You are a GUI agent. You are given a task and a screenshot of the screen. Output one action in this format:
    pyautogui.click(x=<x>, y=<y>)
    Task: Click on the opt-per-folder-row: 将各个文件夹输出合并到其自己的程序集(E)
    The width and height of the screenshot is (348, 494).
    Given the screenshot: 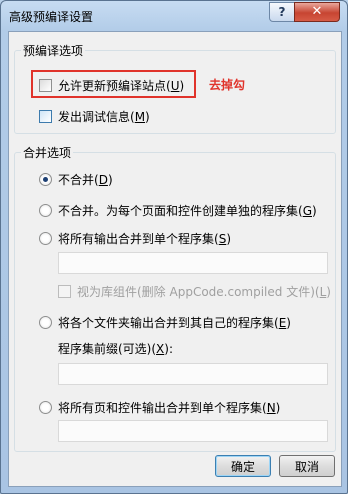 What is the action you would take?
    pyautogui.click(x=165, y=322)
    